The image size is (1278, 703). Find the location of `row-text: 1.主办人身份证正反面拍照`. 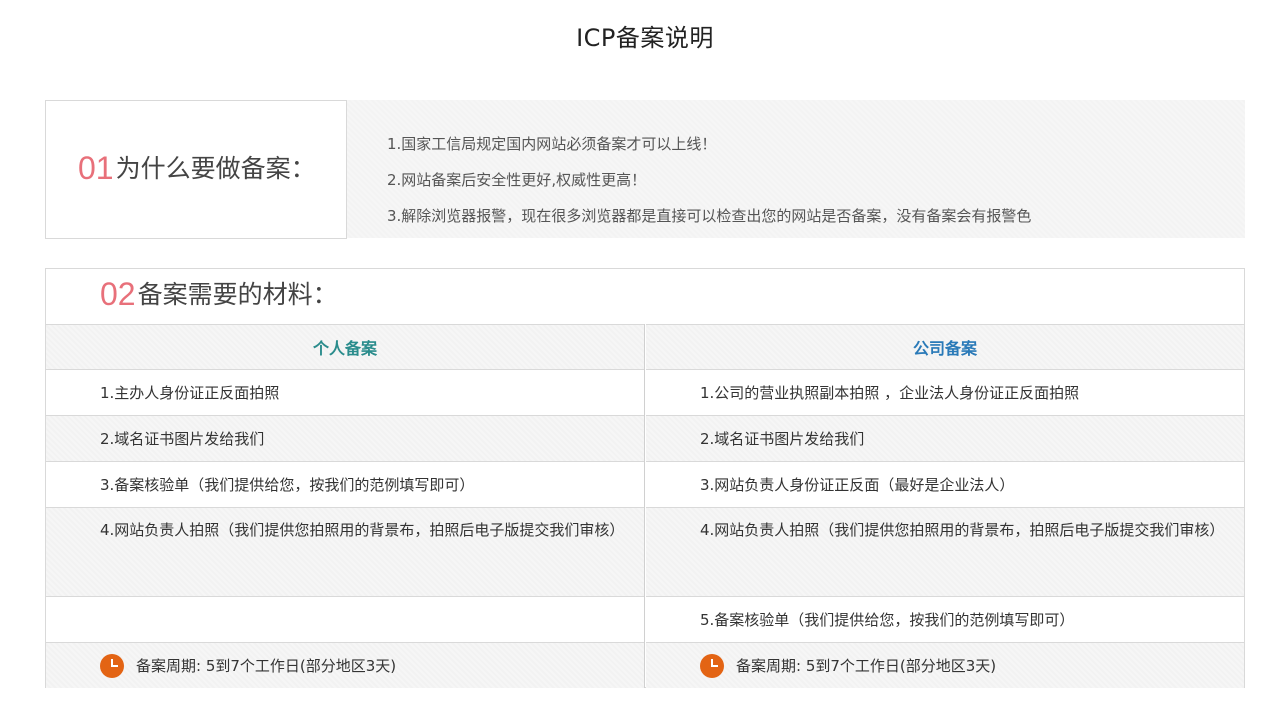

row-text: 1.主办人身份证正反面拍照 is located at coordinates (190, 393).